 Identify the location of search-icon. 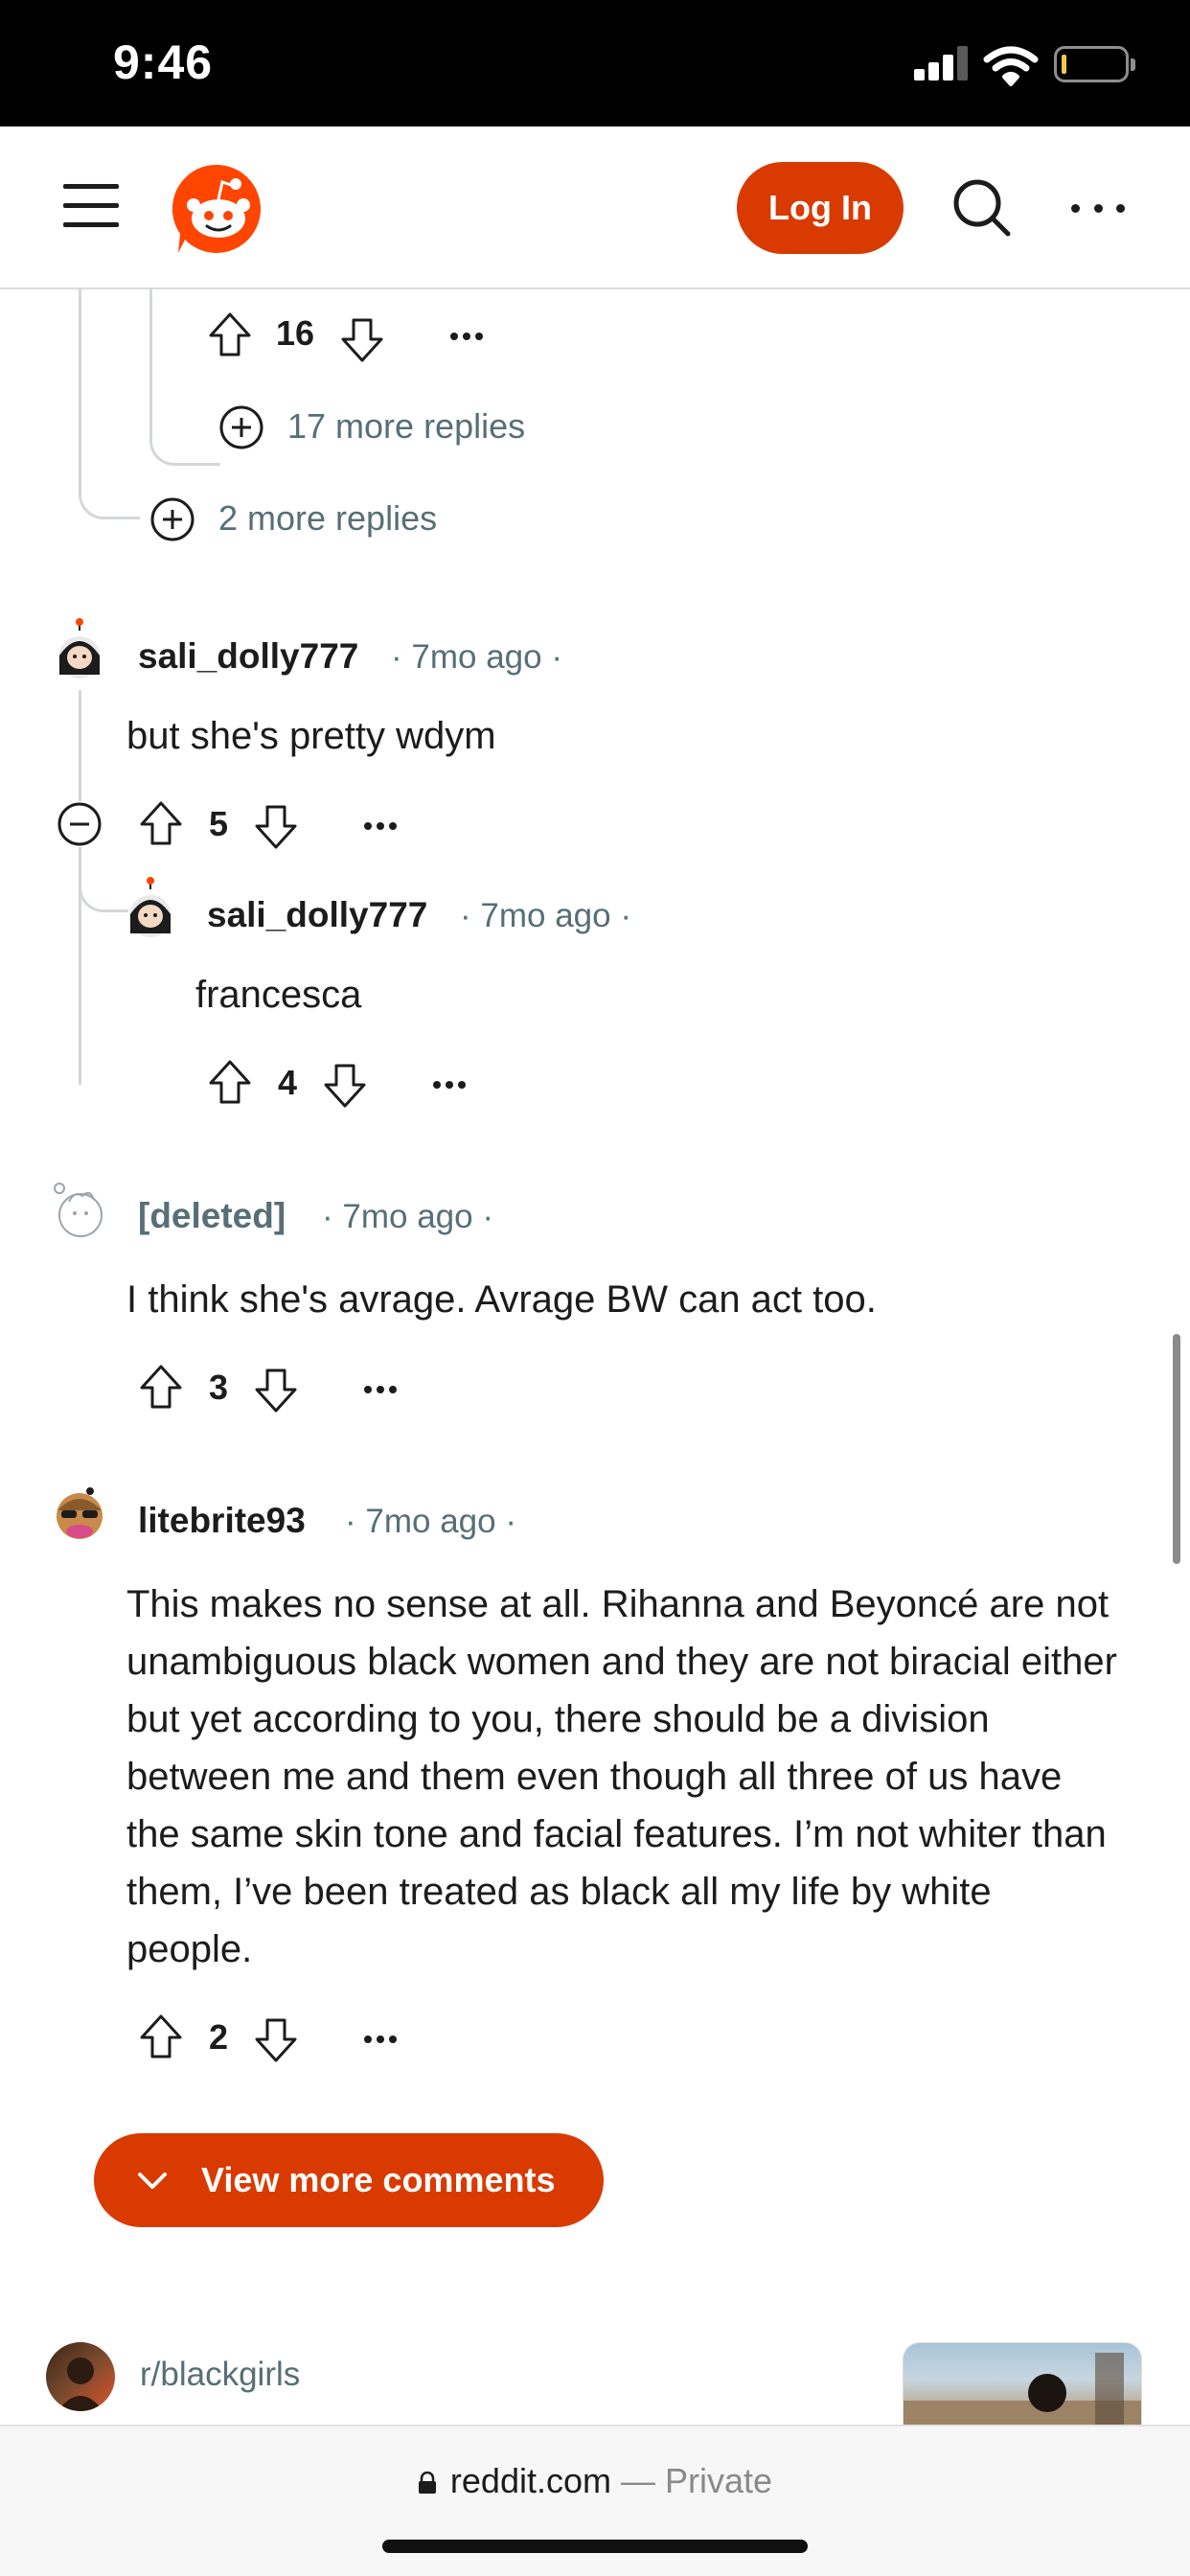
(982, 208).